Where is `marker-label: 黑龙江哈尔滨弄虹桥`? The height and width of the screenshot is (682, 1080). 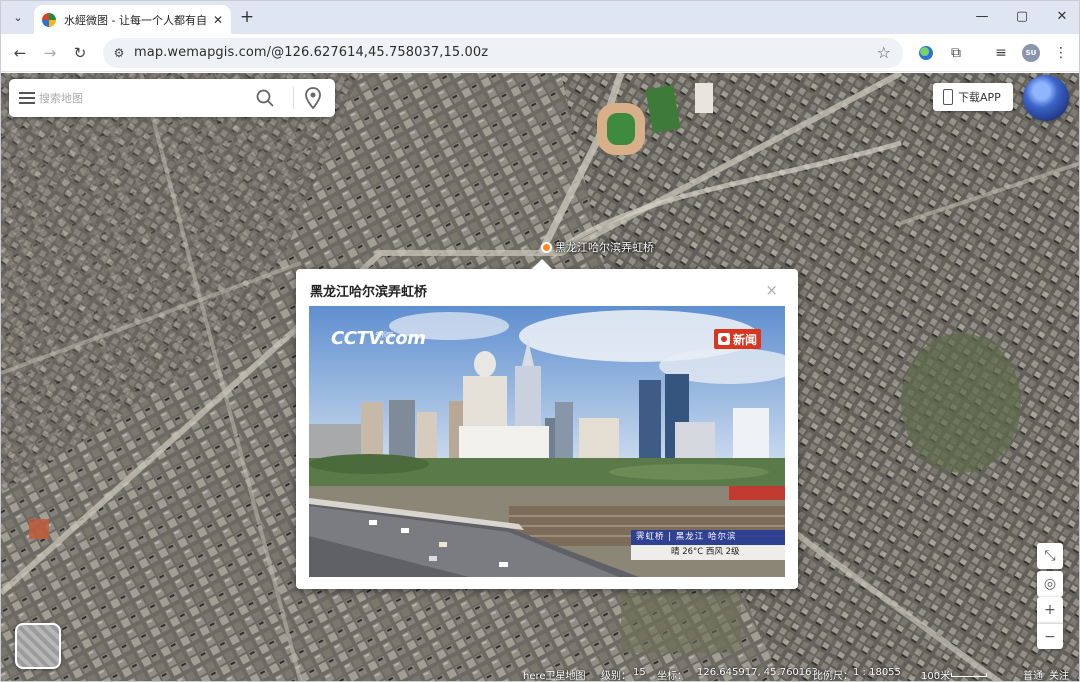 marker-label: 黑龙江哈尔滨弄虹桥 is located at coordinates (604, 247).